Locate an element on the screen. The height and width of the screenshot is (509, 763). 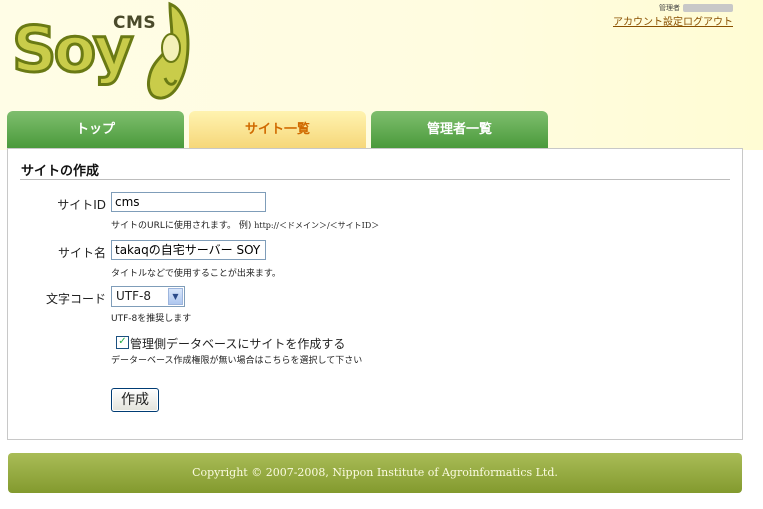
soy-cms-logo: CMS Soy is located at coordinates (101, 52).